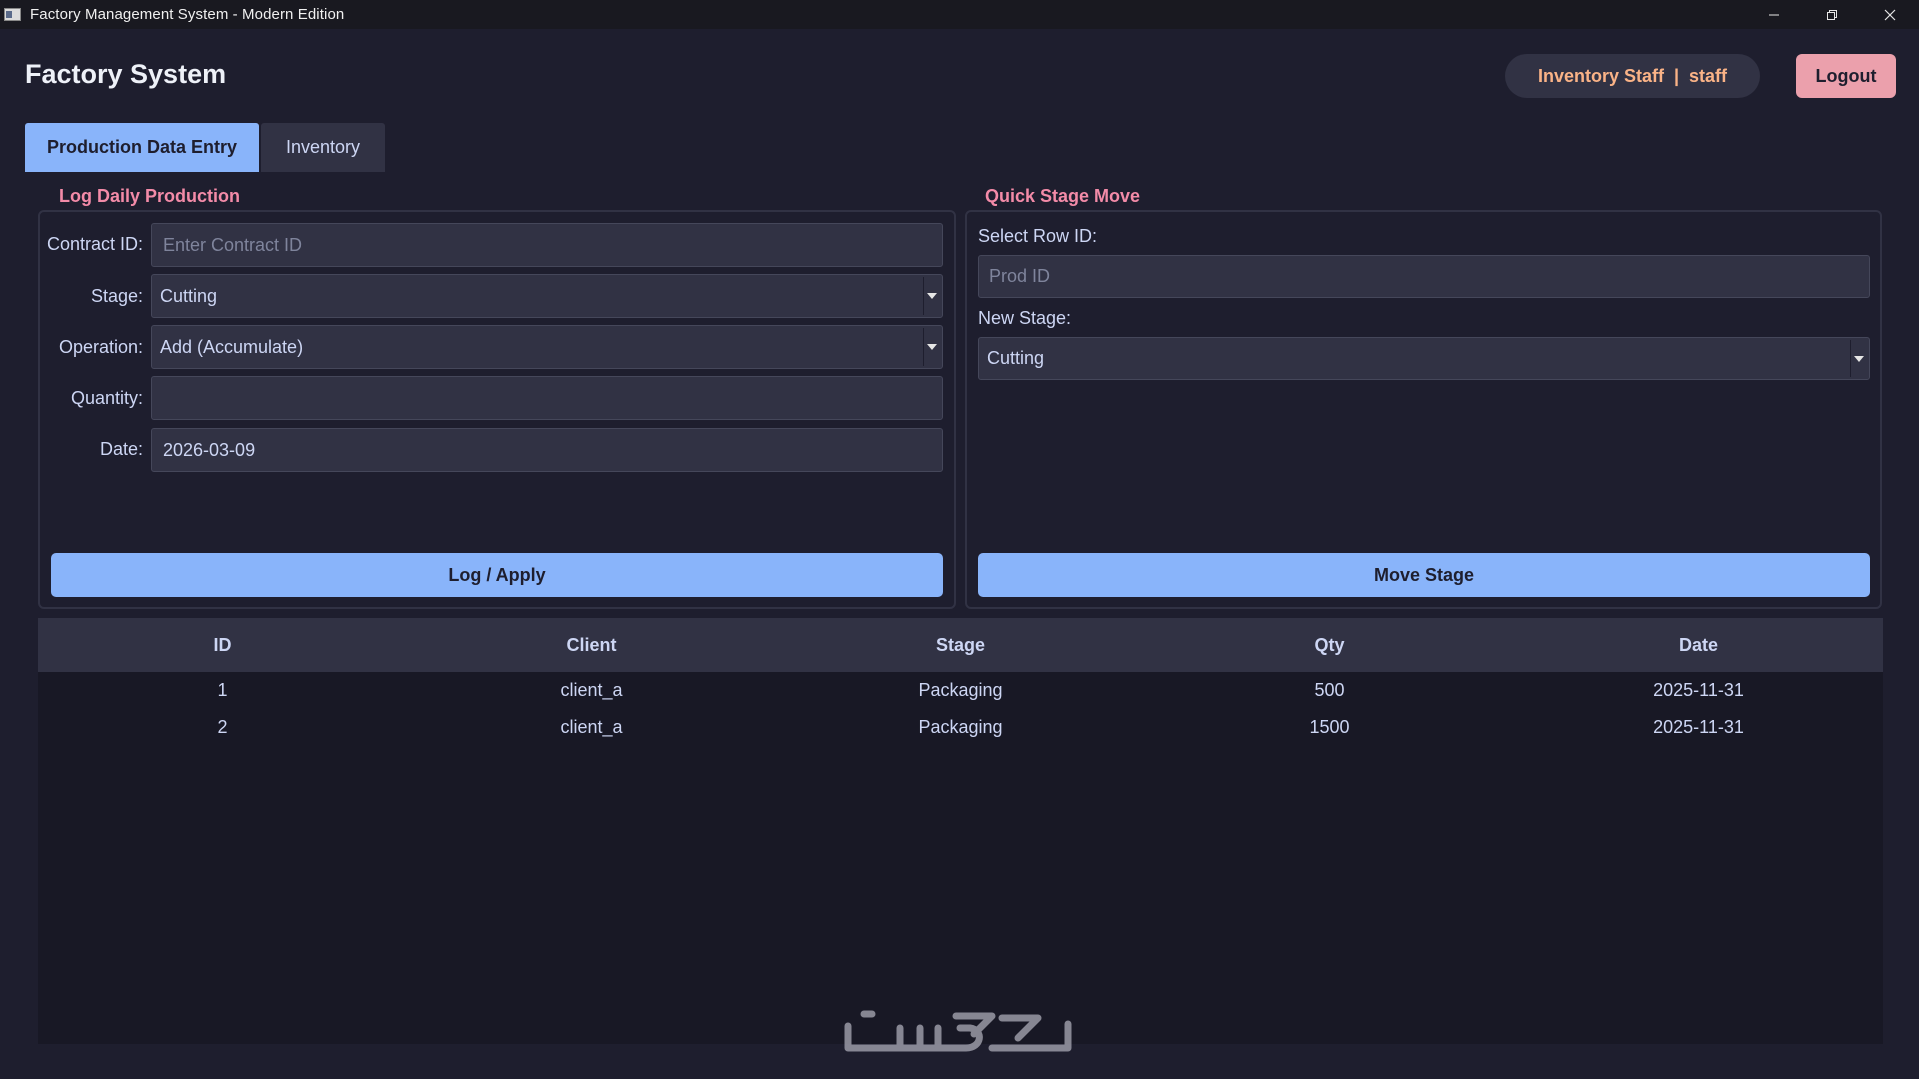 The height and width of the screenshot is (1079, 1919). I want to click on table-row: 1 client_a Packaging 500 2025-11-31, so click(960, 690).